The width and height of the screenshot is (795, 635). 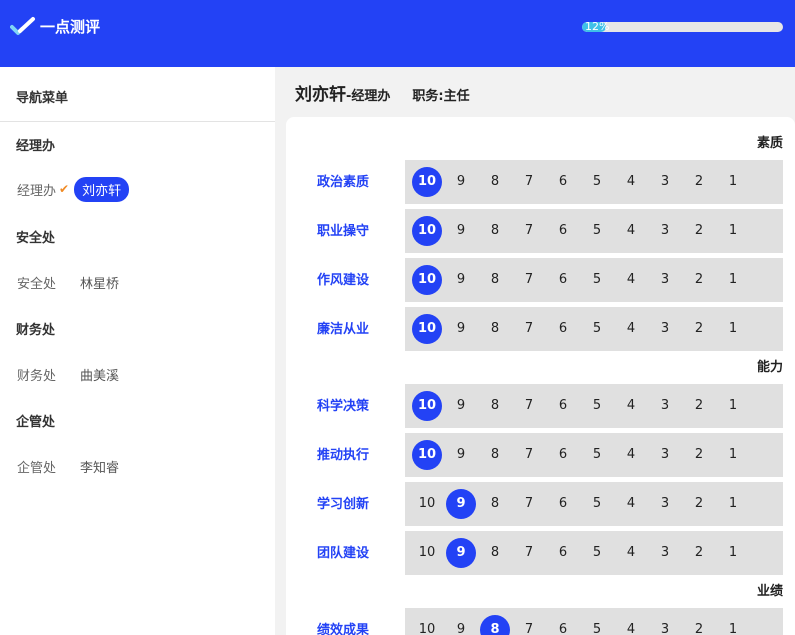 What do you see at coordinates (99, 282) in the screenshot?
I see `member-name-button: 林星桥` at bounding box center [99, 282].